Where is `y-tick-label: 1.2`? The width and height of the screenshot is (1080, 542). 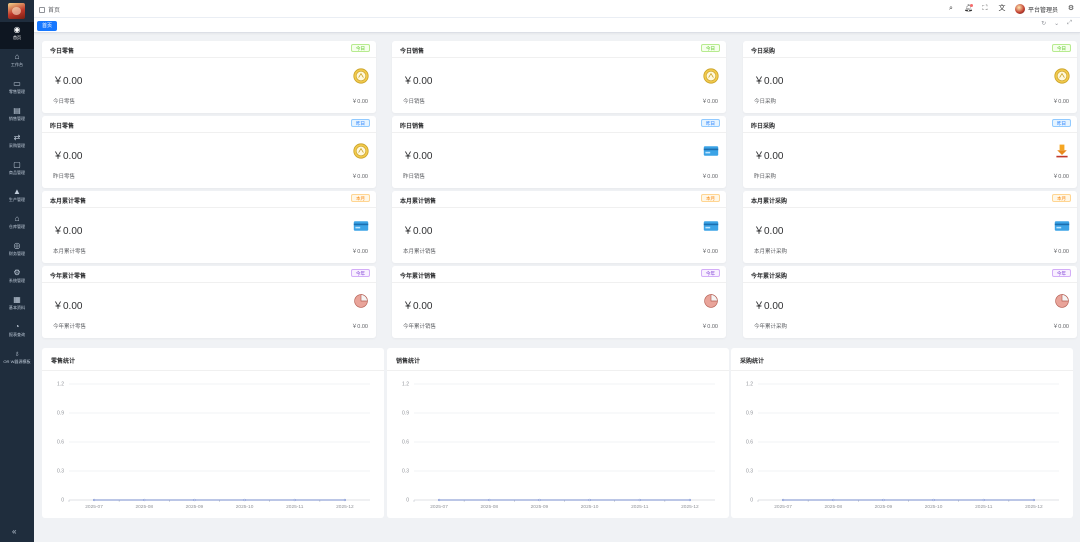
y-tick-label: 1.2 is located at coordinates (749, 385).